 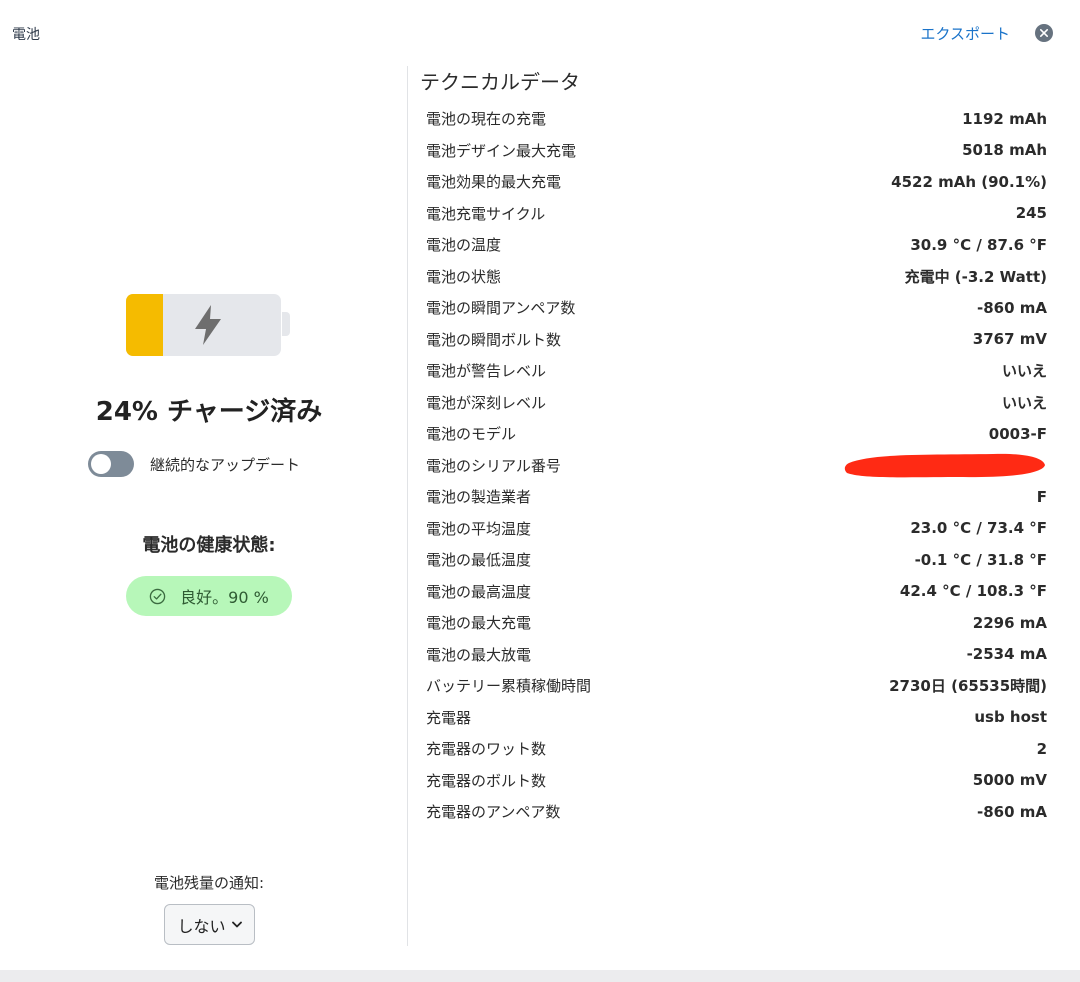 I want to click on table-row: 電池の瞬間アンペア数 -860 mA, so click(x=736, y=308).